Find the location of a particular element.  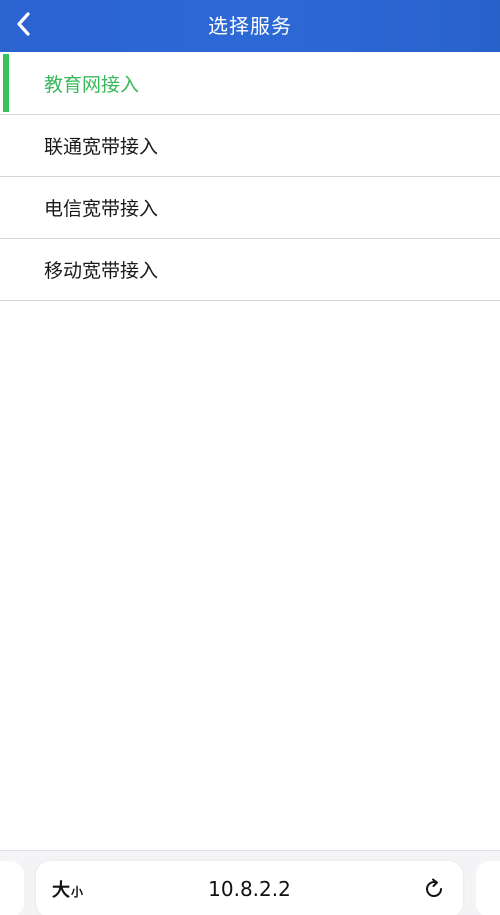

next-tab-preview is located at coordinates (488, 888).